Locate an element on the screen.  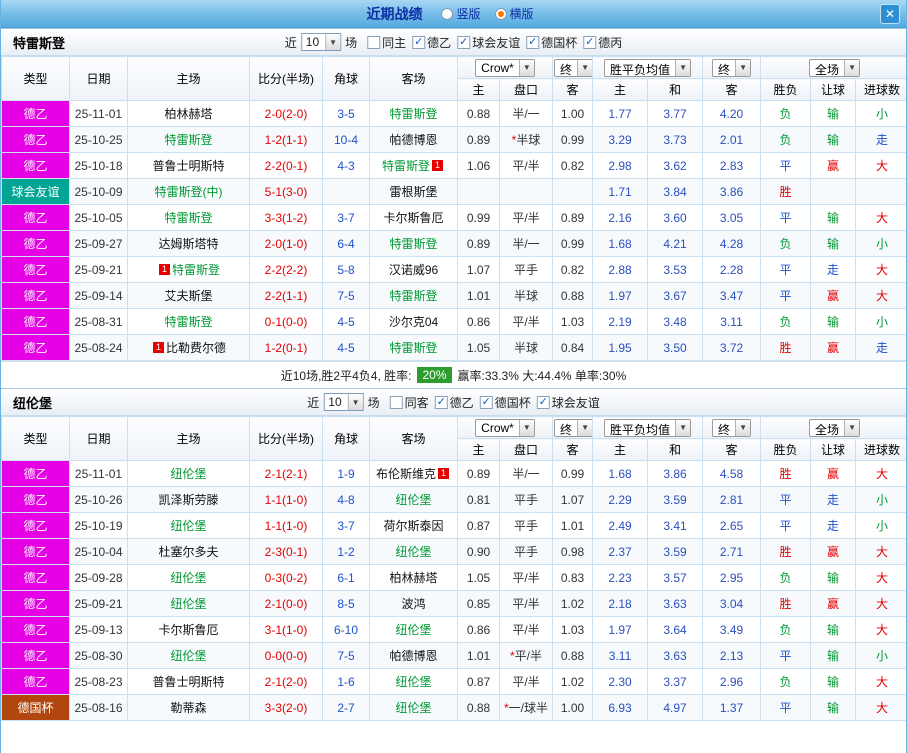
match-date: 25-08-30 is located at coordinates (98, 655).